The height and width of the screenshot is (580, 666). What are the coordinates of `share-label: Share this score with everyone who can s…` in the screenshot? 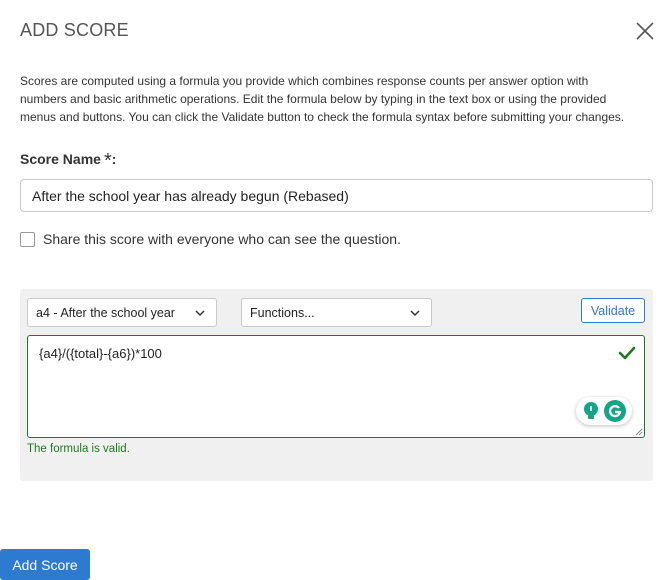 It's located at (222, 239).